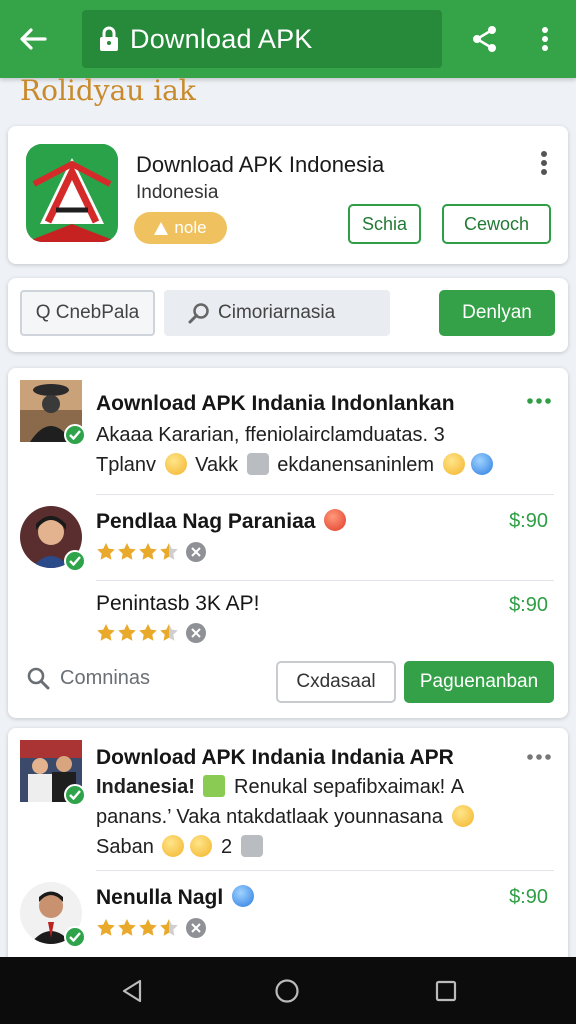 The height and width of the screenshot is (1024, 576). What do you see at coordinates (87, 313) in the screenshot?
I see `search-chip: Q CnebPala` at bounding box center [87, 313].